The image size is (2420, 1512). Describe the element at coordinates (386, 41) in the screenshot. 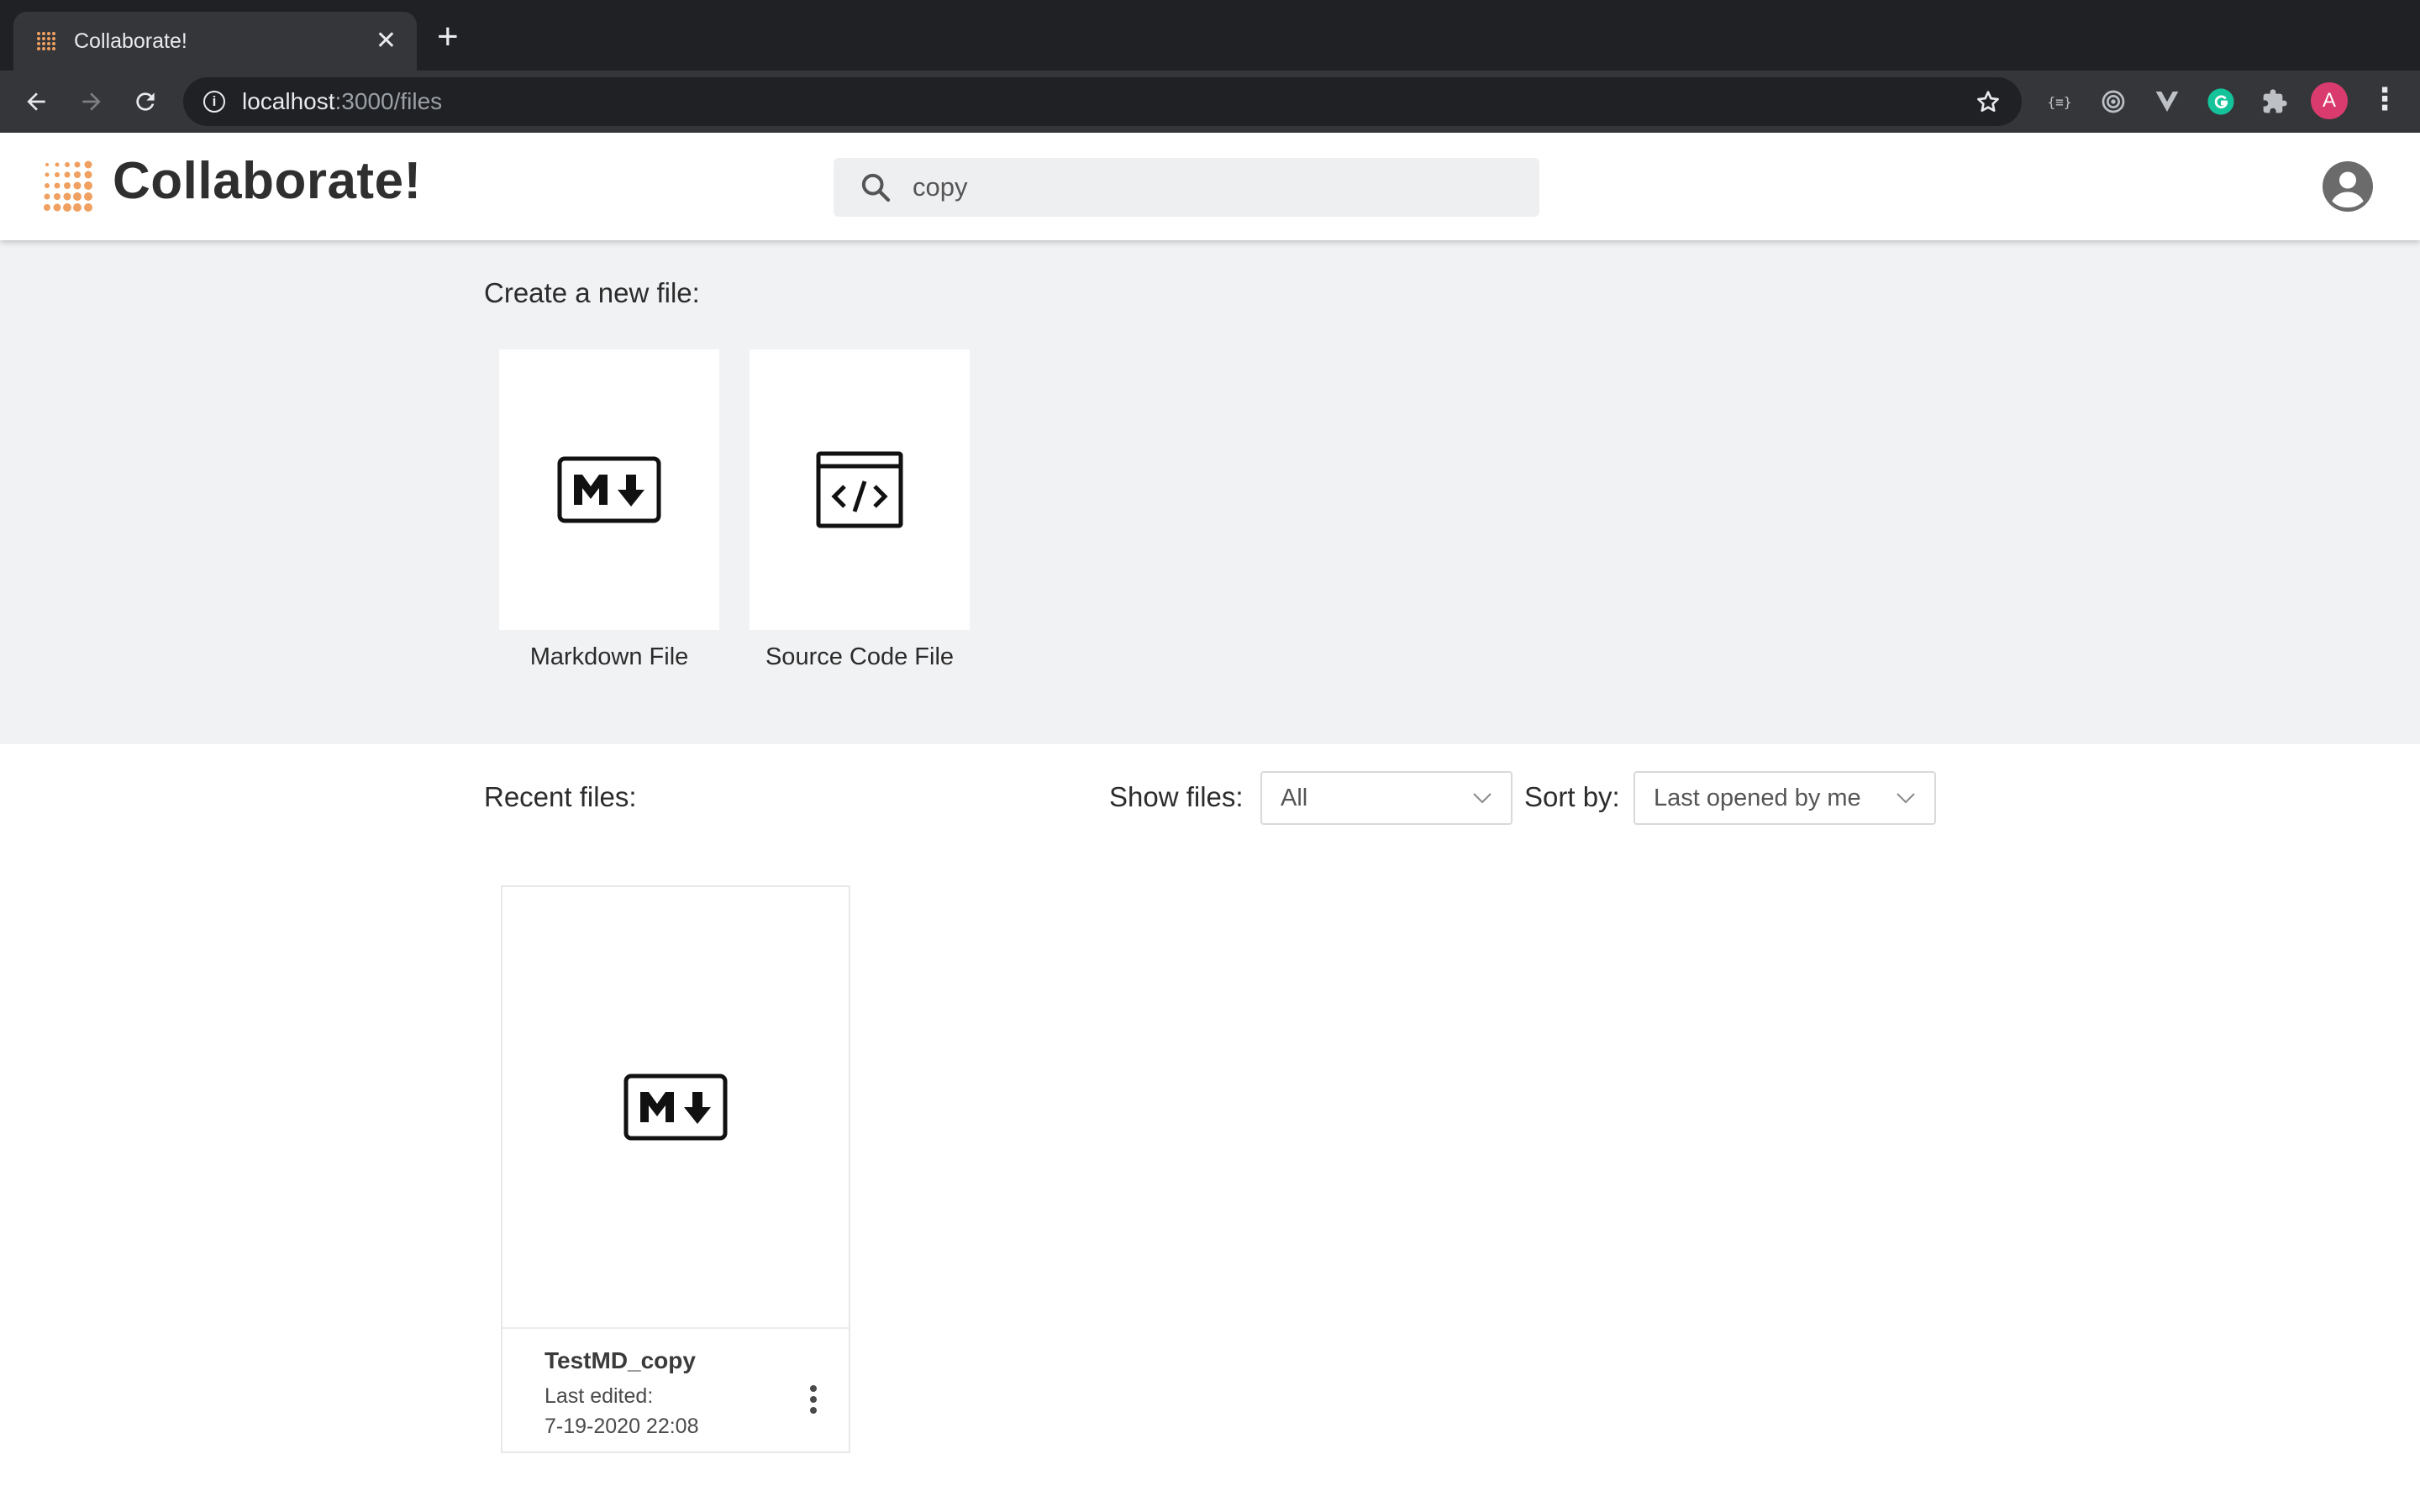

I see `tab-close-icon: ✕` at that location.